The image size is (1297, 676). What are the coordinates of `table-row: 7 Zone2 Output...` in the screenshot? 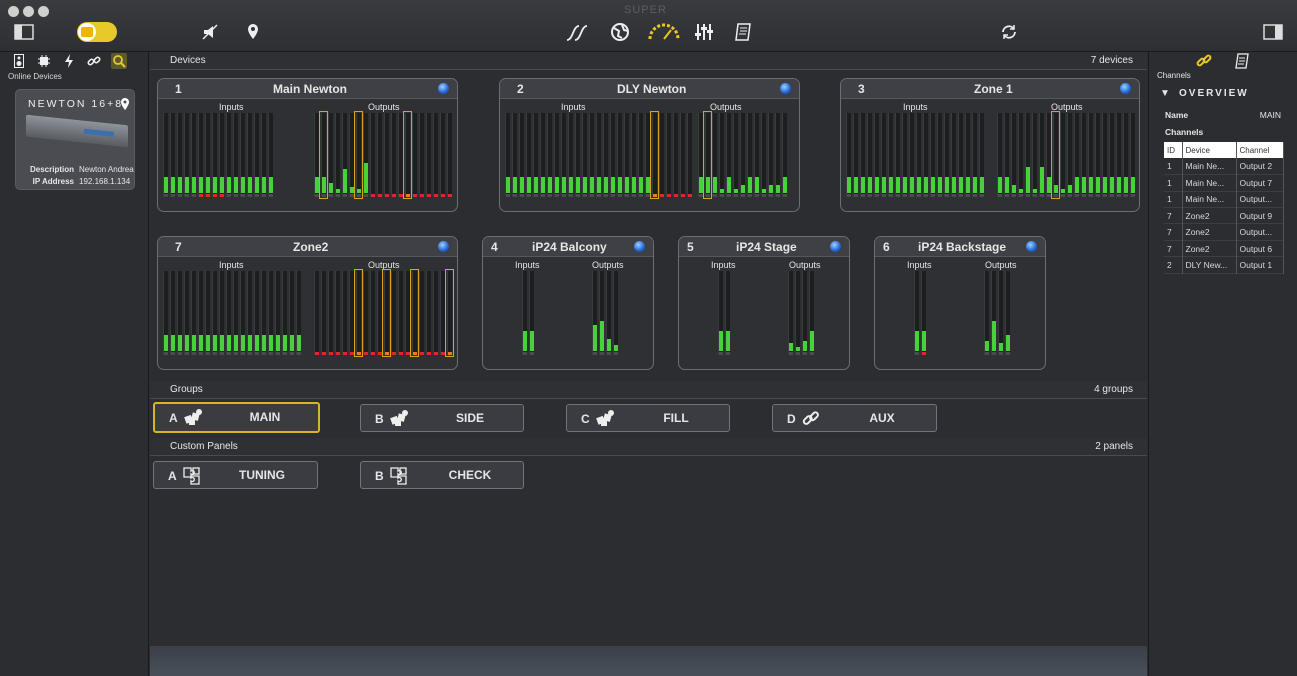 It's located at (1224, 232).